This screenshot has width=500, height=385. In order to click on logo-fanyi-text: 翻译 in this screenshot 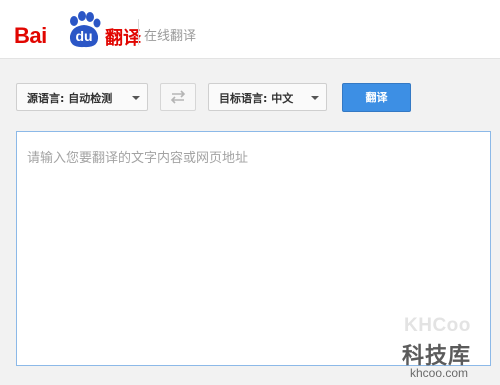, I will do `click(123, 38)`.